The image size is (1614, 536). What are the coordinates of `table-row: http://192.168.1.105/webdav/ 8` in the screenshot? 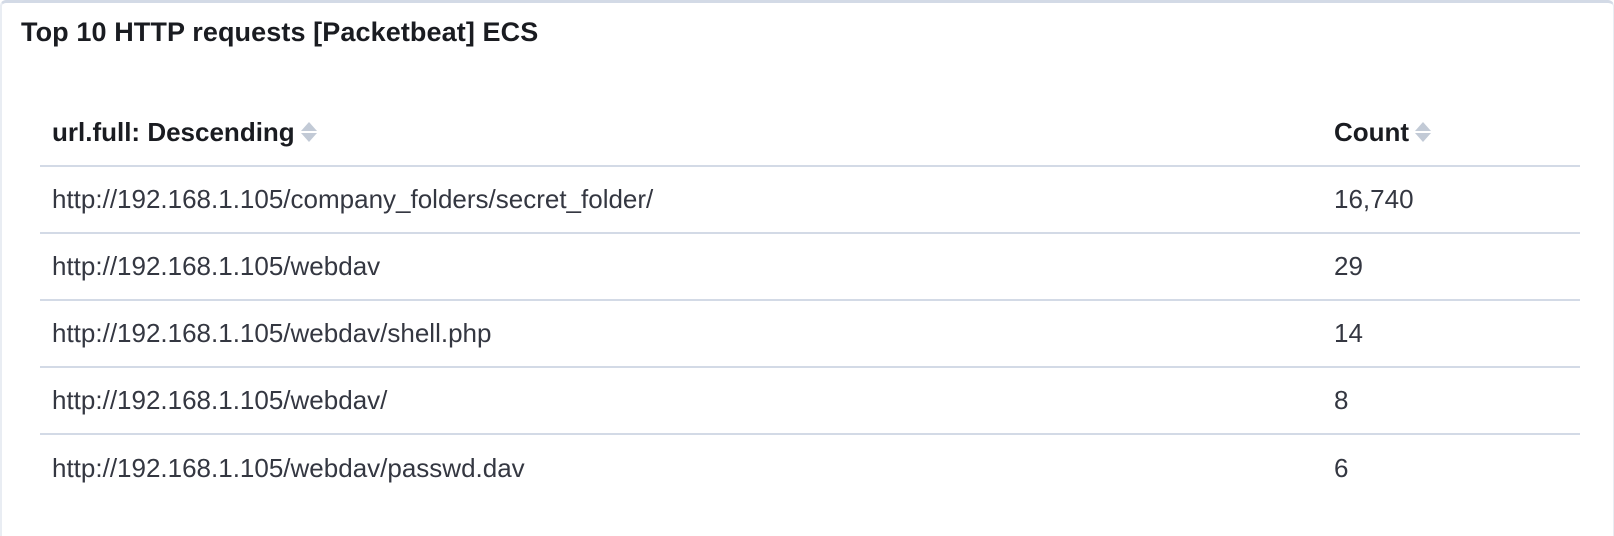 It's located at (810, 401).